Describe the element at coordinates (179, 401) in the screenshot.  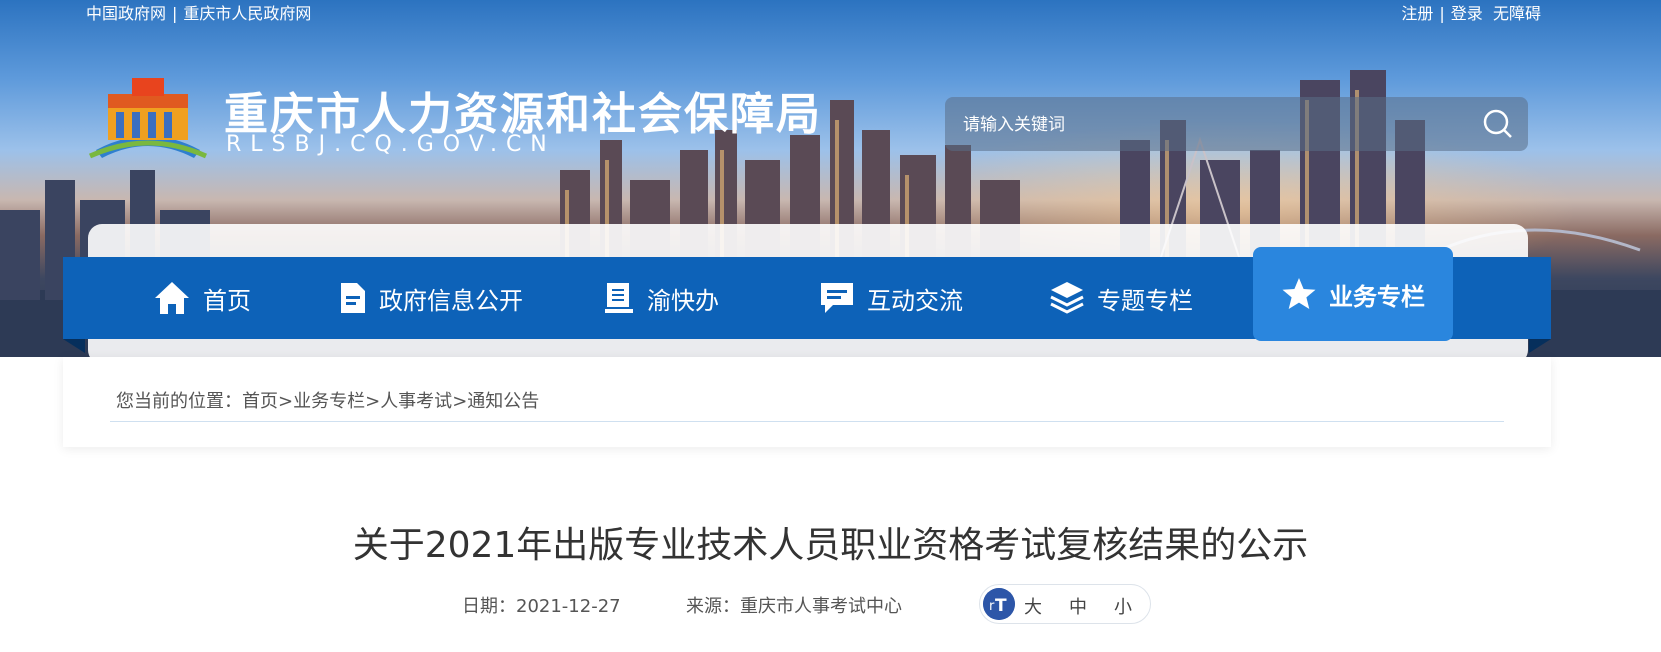
I see `breadcrumb-prefix: 您当前的位置：` at that location.